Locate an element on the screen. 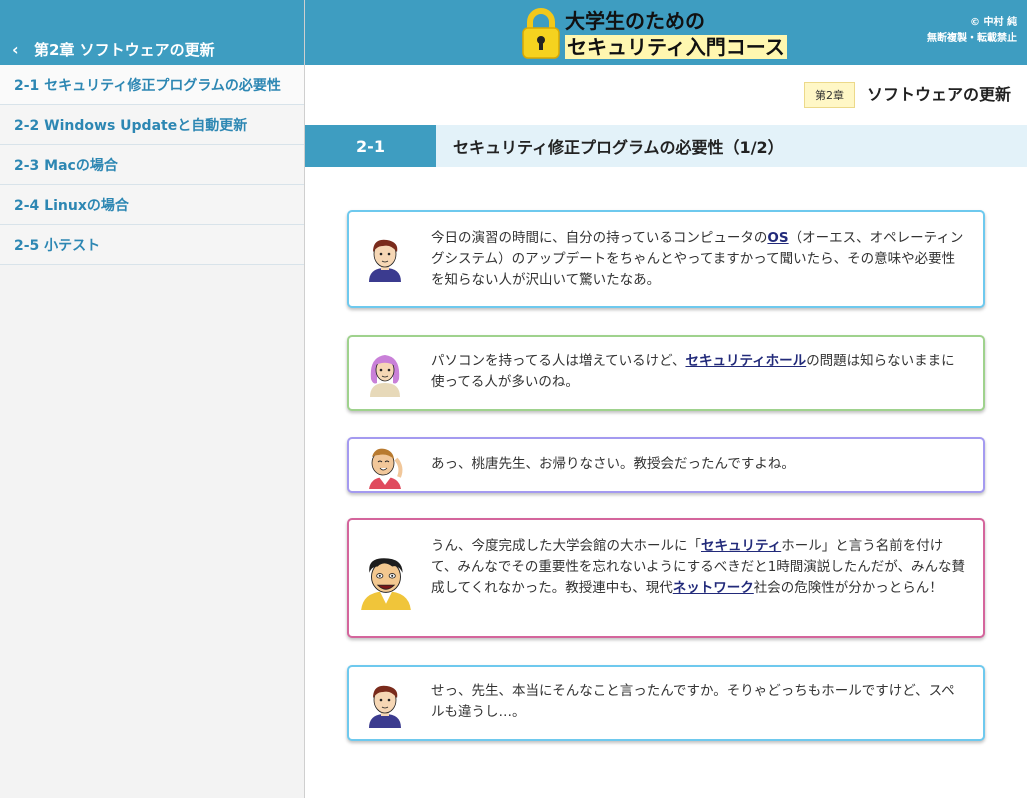  glossary-link: セキュリティホール is located at coordinates (745, 361).